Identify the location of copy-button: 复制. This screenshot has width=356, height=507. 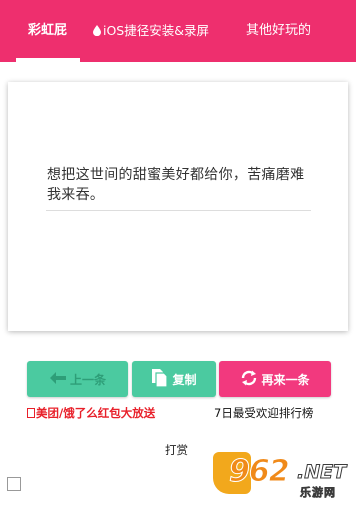
(174, 379).